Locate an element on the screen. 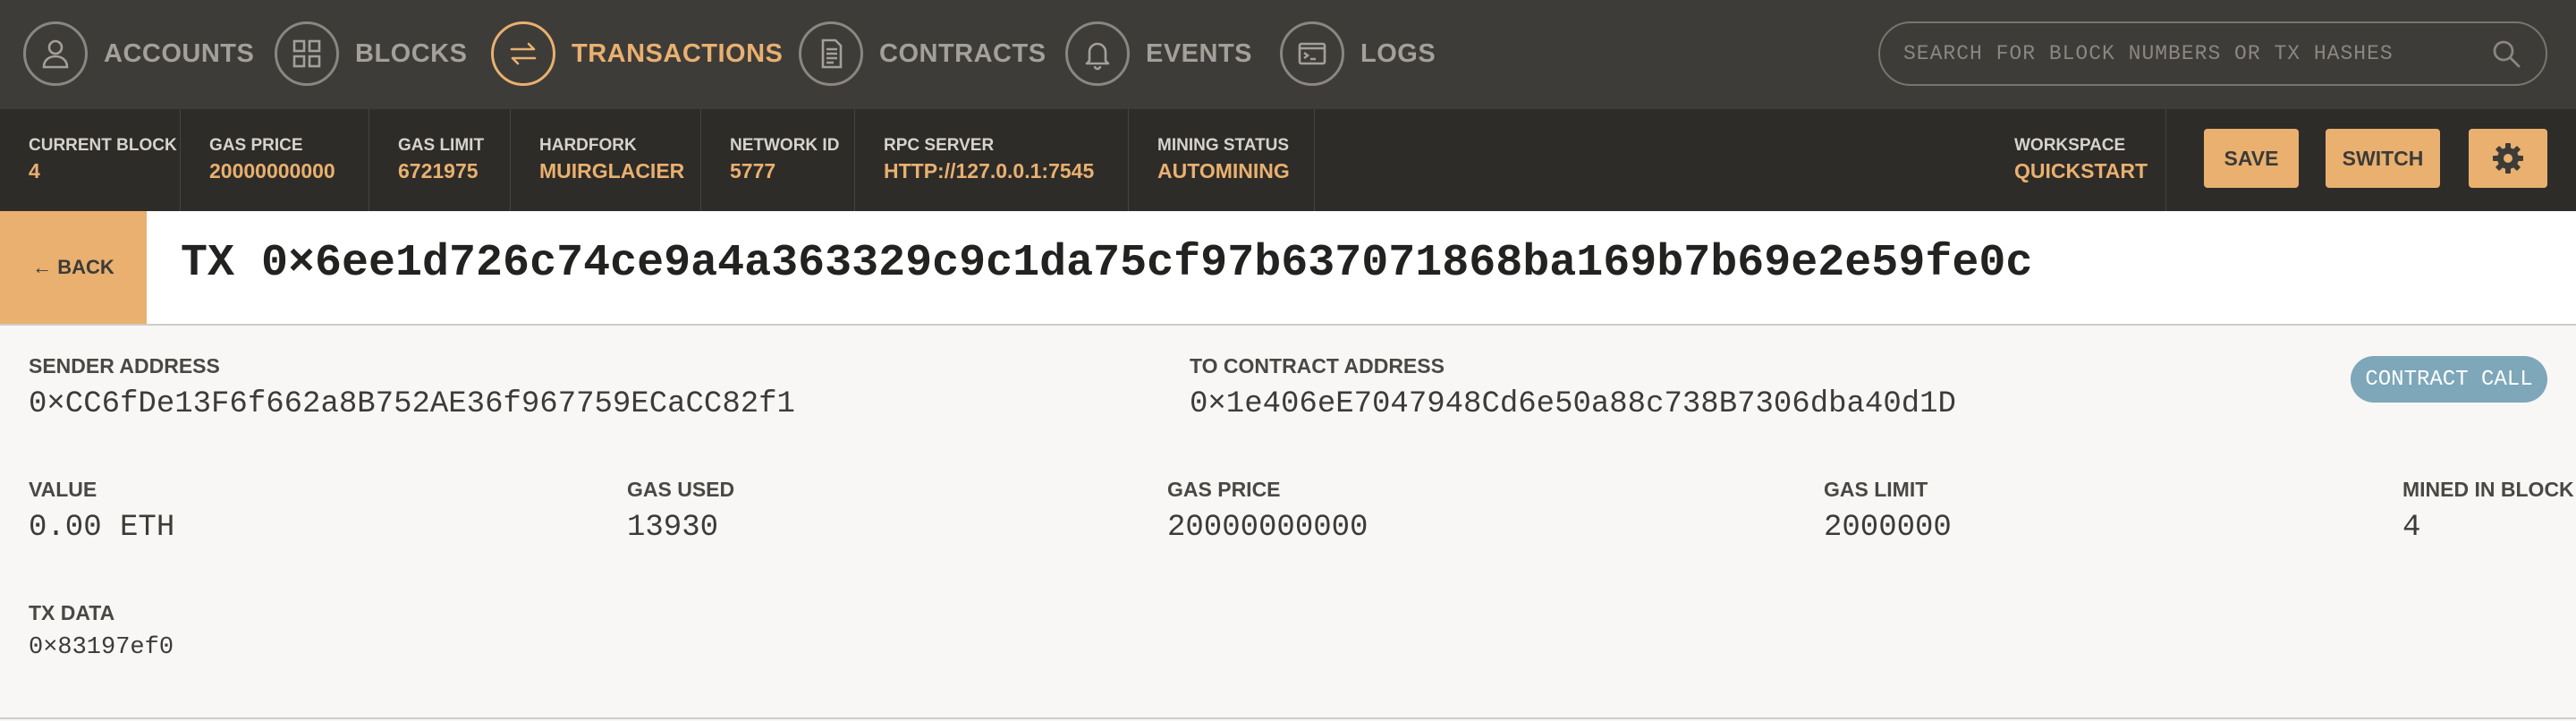 This screenshot has width=2576, height=721. stat-value: AUTOMINING is located at coordinates (1223, 170).